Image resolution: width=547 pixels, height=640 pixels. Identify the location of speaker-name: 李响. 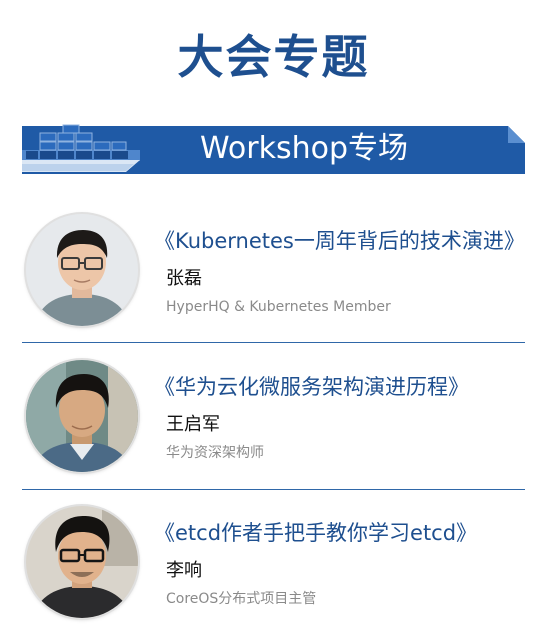
(184, 570).